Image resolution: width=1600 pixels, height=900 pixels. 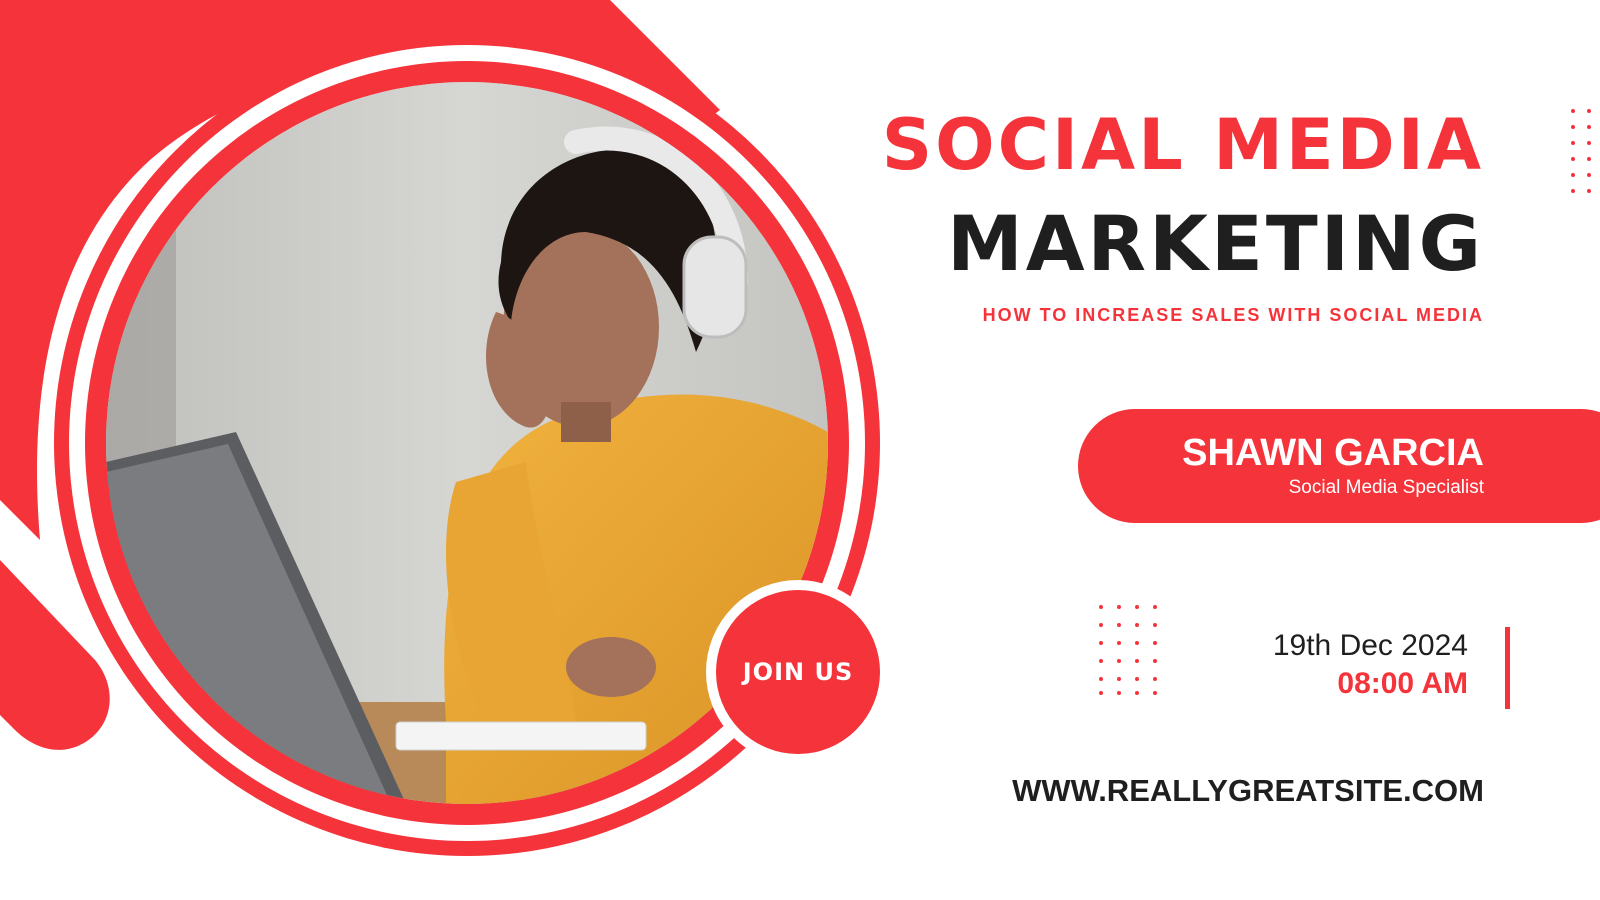 I want to click on dot-grid-date, so click(x=1128, y=650).